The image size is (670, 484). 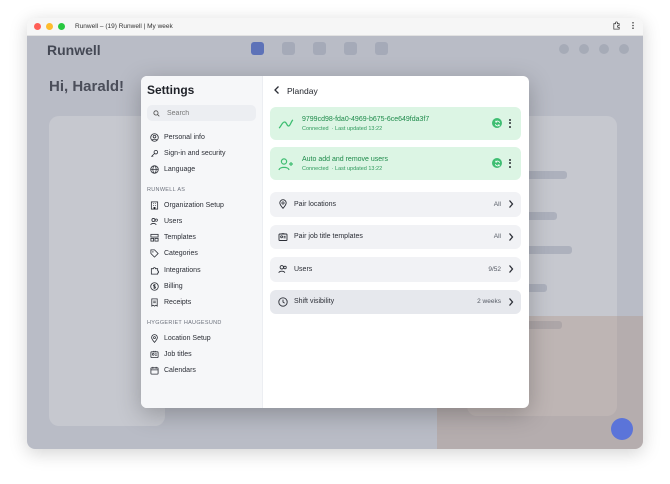 What do you see at coordinates (154, 205) in the screenshot?
I see `building-icon` at bounding box center [154, 205].